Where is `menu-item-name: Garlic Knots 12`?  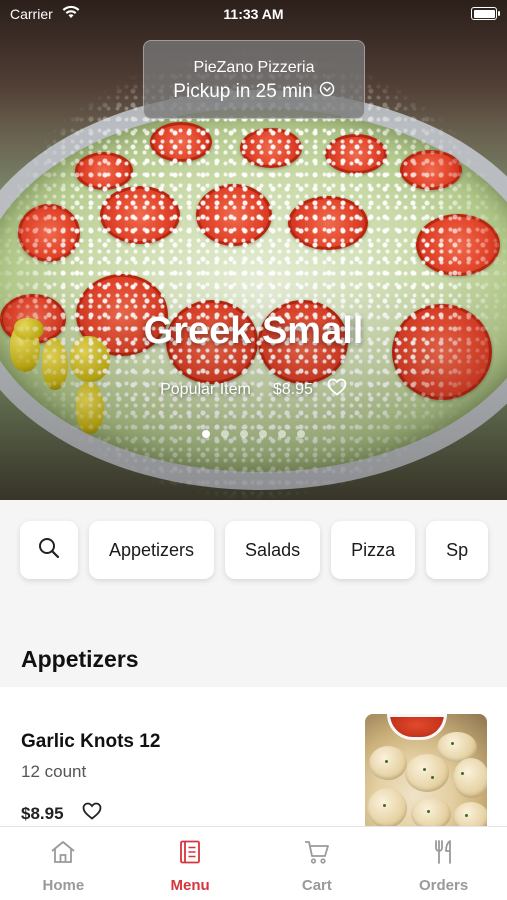 menu-item-name: Garlic Knots 12 is located at coordinates (91, 741).